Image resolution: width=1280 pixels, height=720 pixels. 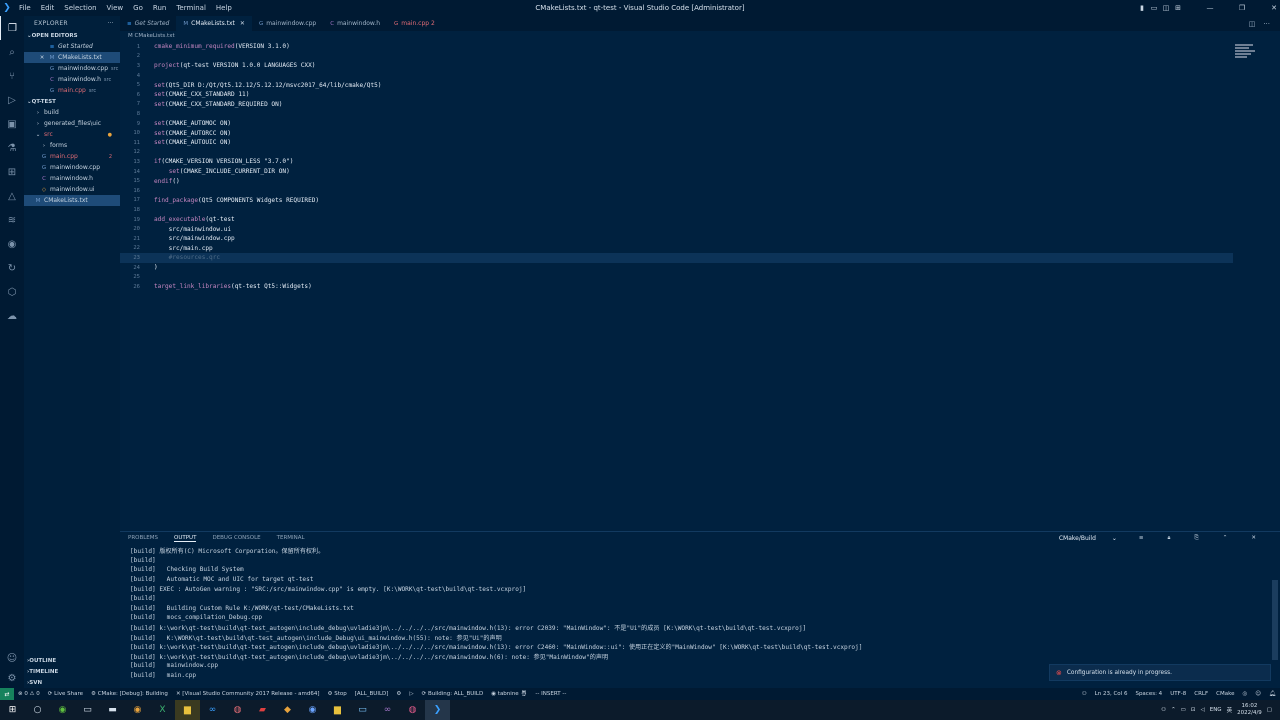 What do you see at coordinates (676, 181) in the screenshot?
I see `code-line: 15 endif()` at bounding box center [676, 181].